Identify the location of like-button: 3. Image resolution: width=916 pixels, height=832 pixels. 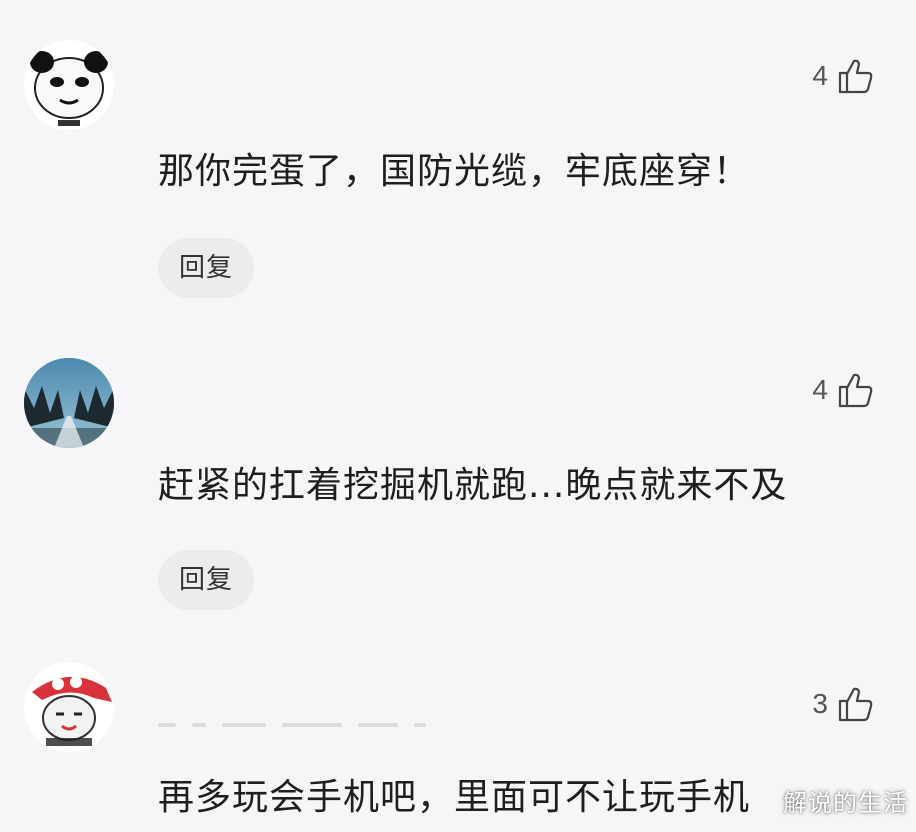
(844, 704).